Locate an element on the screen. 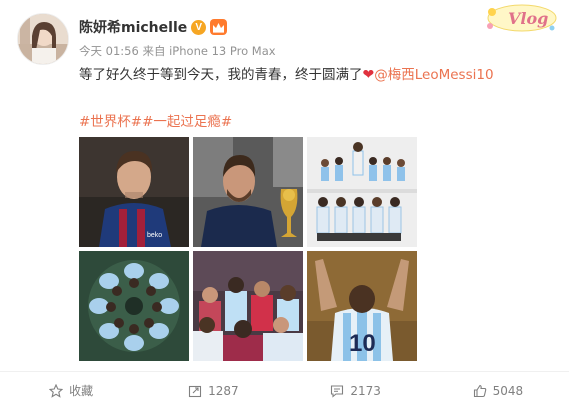 This screenshot has width=569, height=409. svg-text: beko is located at coordinates (154, 235).